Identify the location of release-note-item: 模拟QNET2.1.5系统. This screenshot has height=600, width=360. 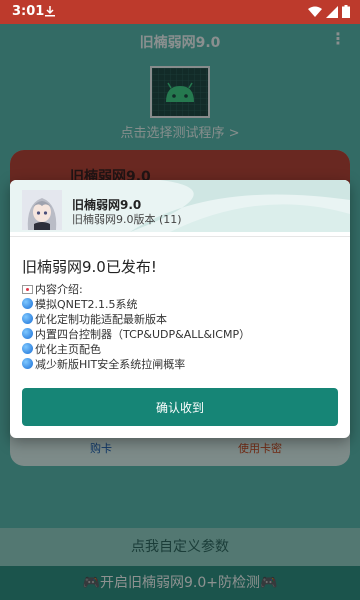
(136, 303).